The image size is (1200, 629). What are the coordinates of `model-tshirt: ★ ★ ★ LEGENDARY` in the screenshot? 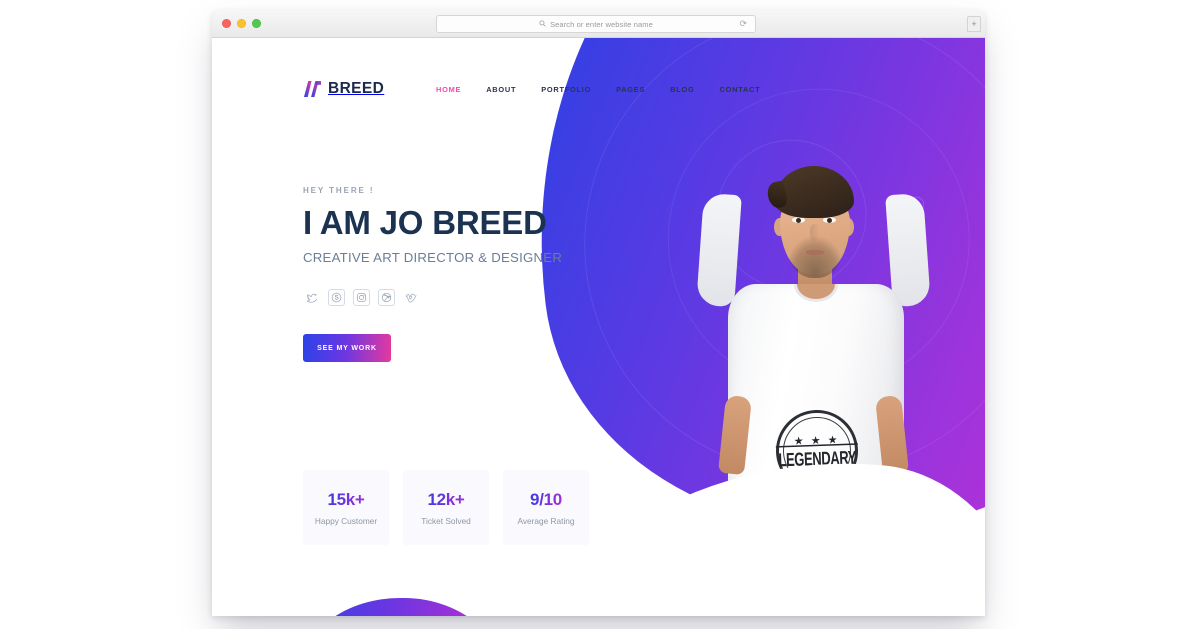 It's located at (816, 389).